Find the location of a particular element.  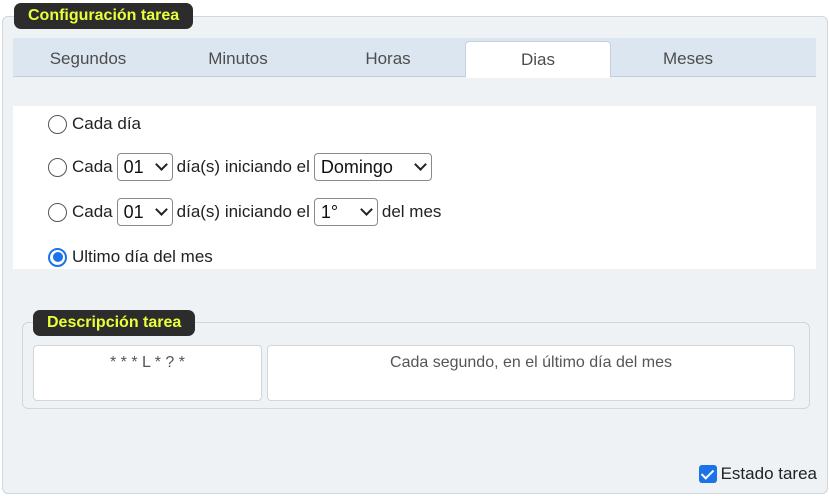

description-legend: Descripción tarea is located at coordinates (114, 323).